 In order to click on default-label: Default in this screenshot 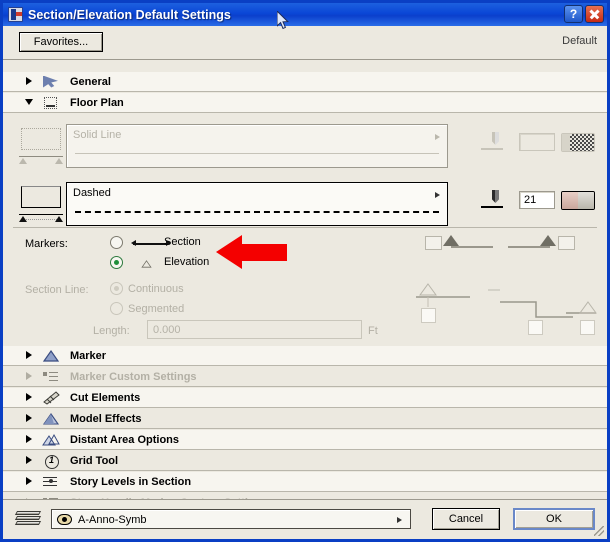, I will do `click(579, 41)`.